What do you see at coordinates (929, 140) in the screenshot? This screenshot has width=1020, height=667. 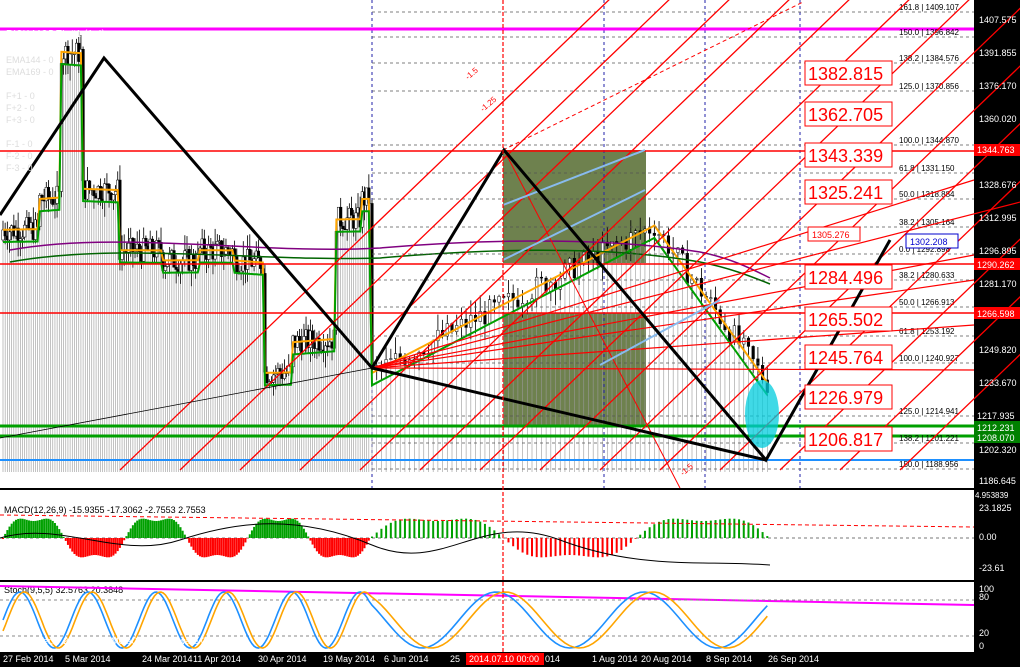 I see `fib-level-label: 100.0 | 1344.870` at bounding box center [929, 140].